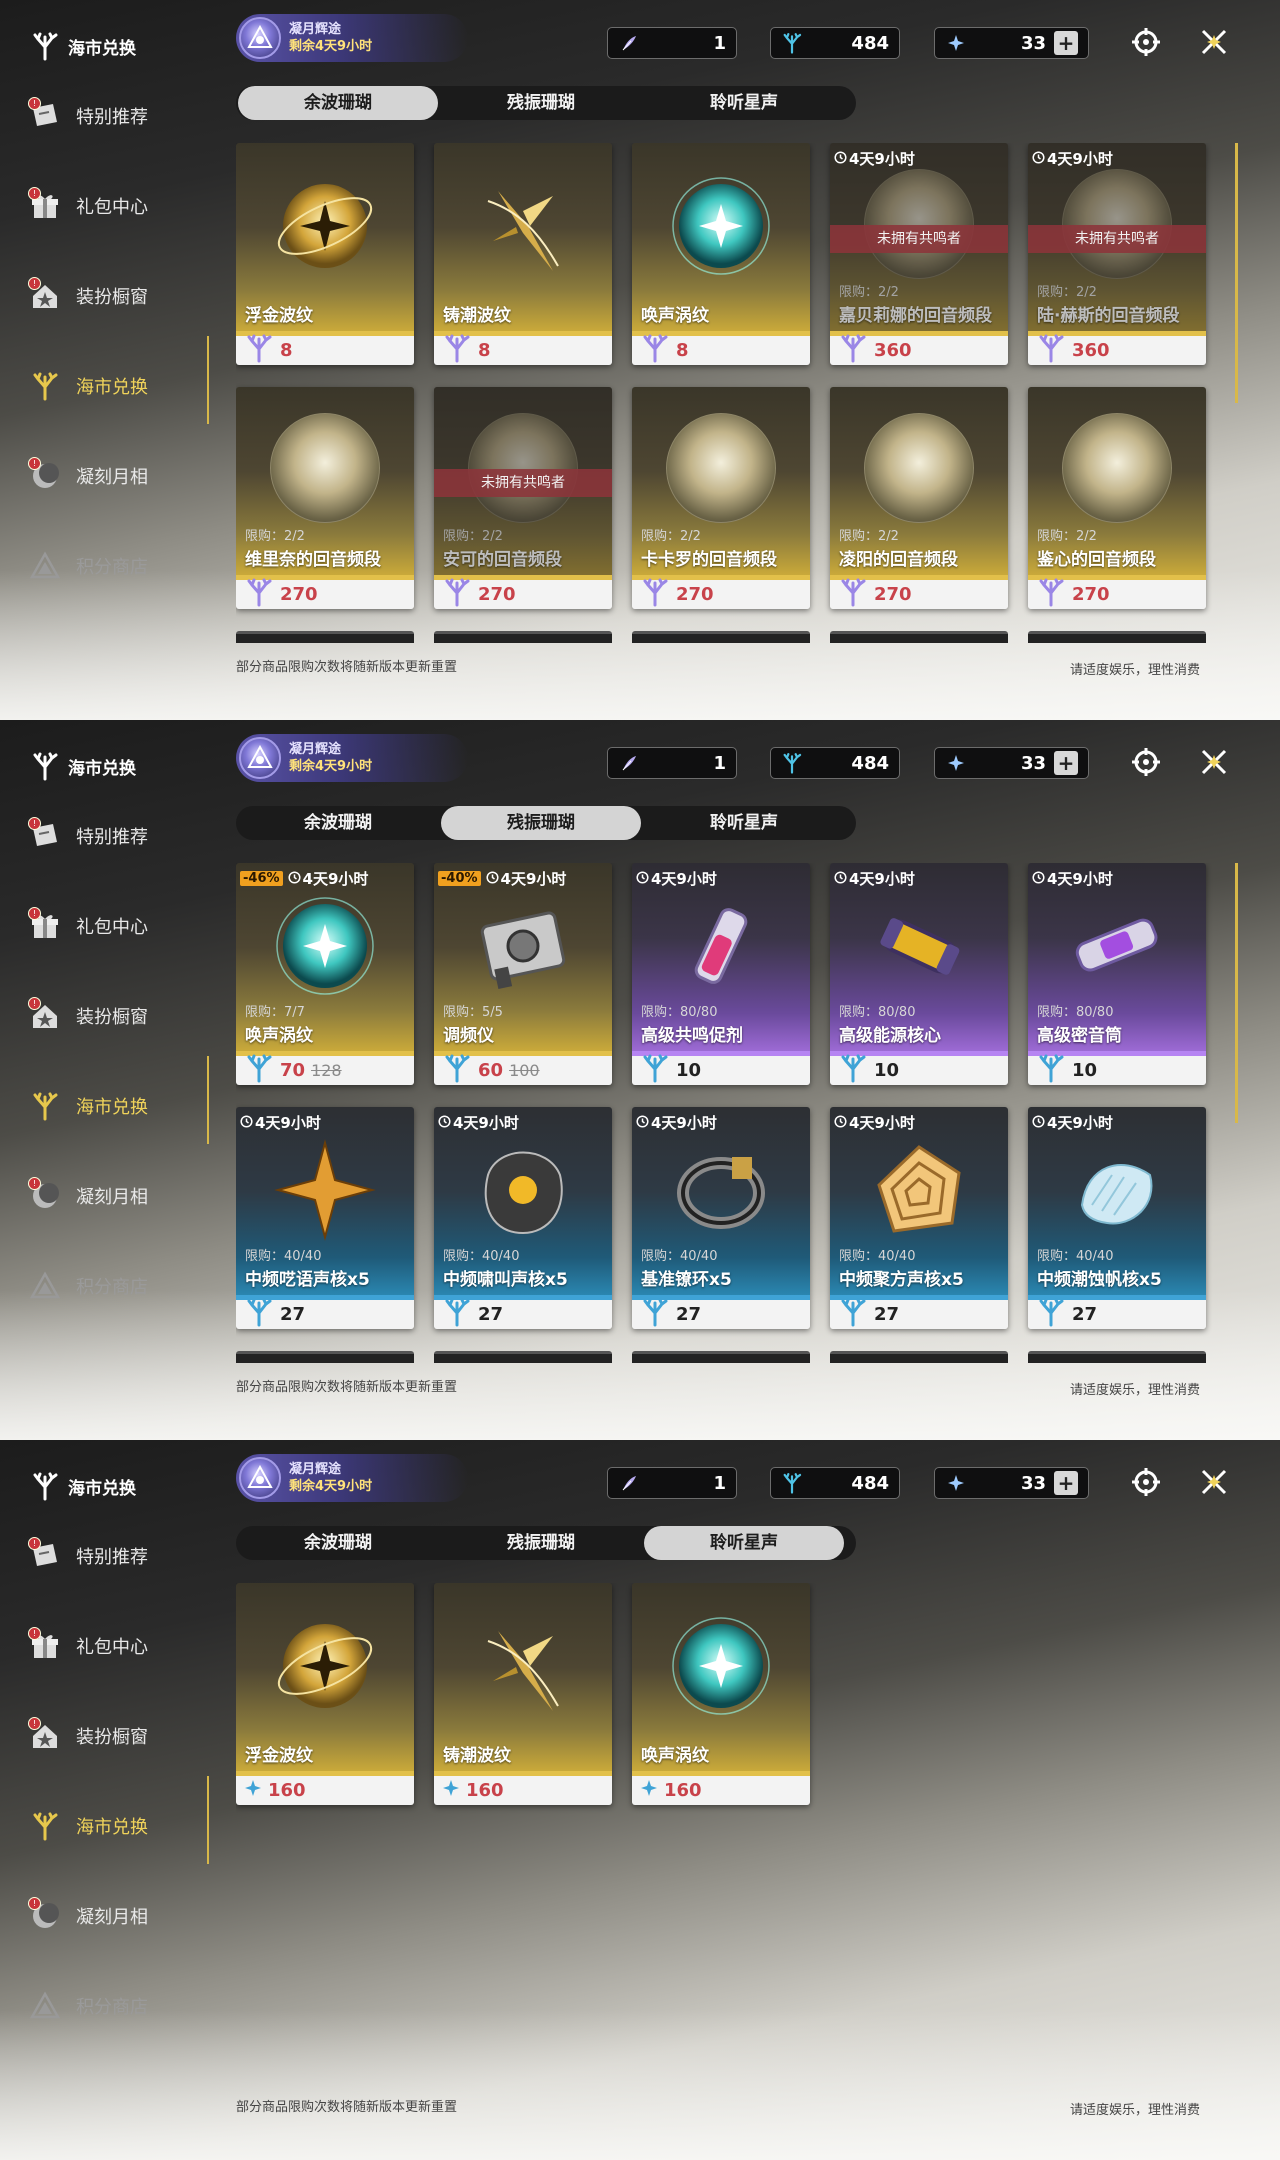 The image size is (1280, 2160). I want to click on shop-item-card: 4天9小时 限购：40/40 基准镣环x5 27, so click(721, 1218).